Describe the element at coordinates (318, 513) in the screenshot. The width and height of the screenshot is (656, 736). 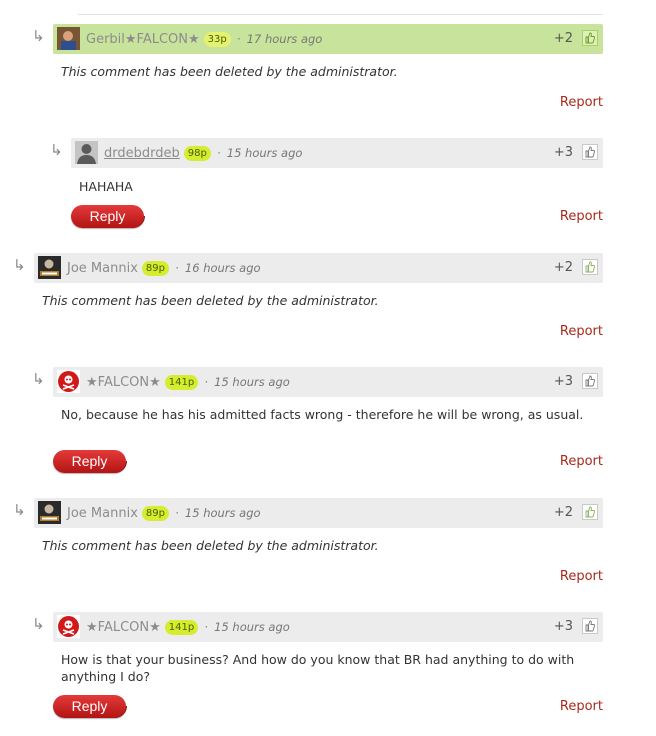
I see `comment-header: Joe Mannix 89p · 15 hours ago +2` at that location.